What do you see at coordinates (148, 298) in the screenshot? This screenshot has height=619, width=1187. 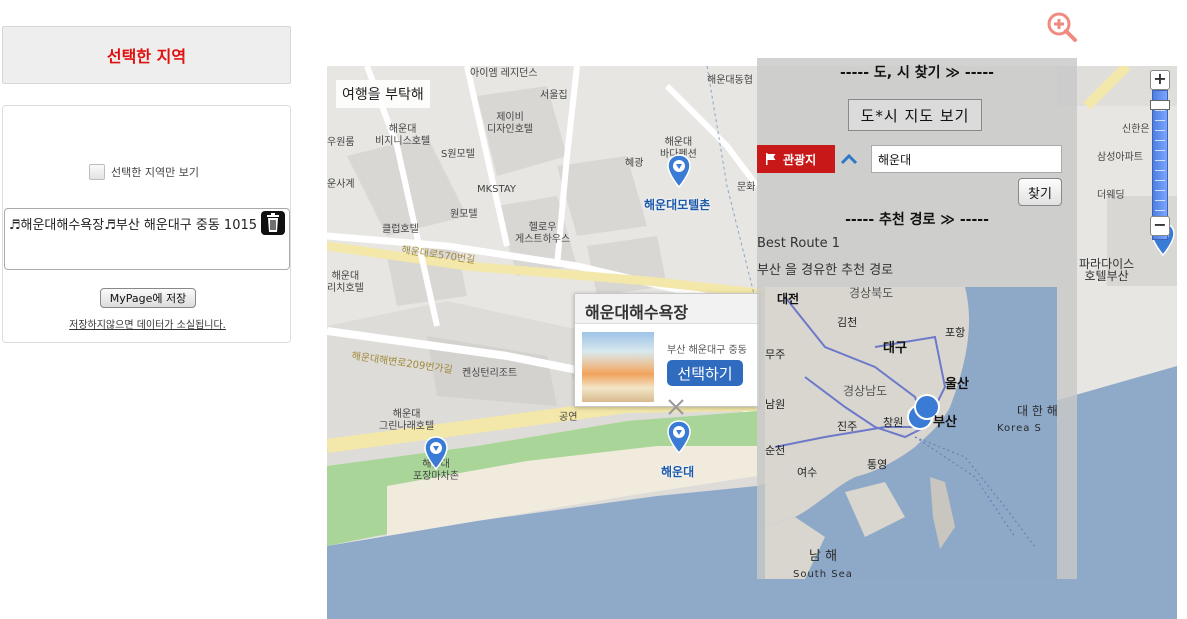 I see `save-mypage-button: MyPage에 저장` at bounding box center [148, 298].